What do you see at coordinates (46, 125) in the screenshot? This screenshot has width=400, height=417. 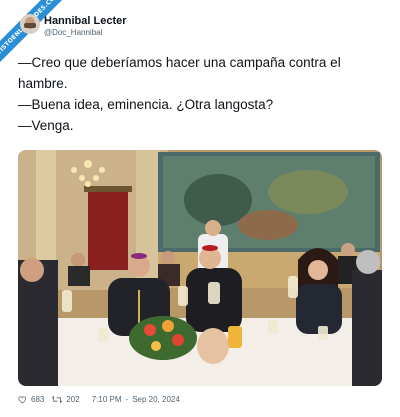 I see `tweet-line: —Venga.` at bounding box center [46, 125].